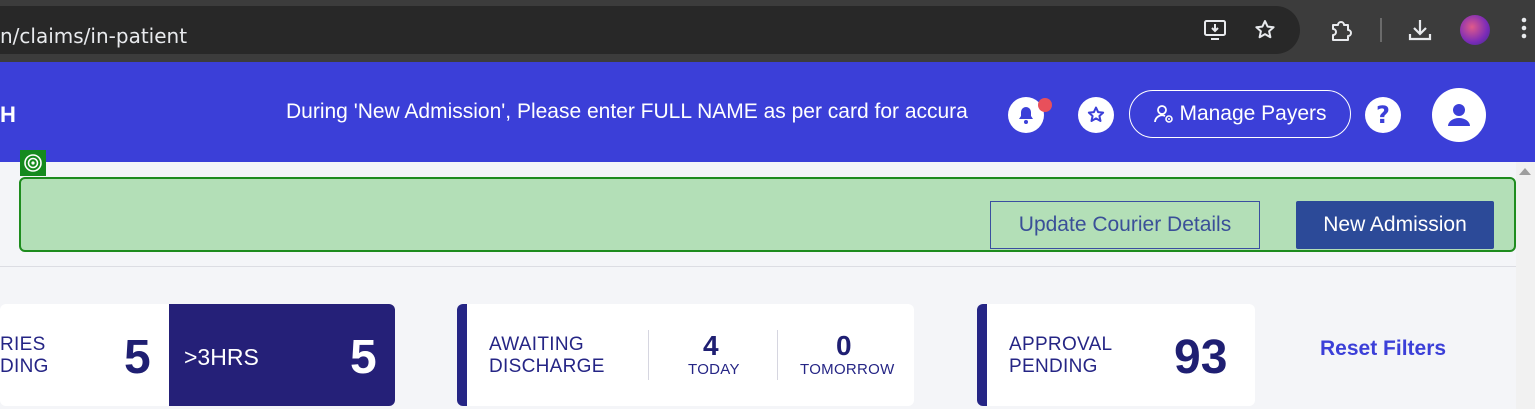  I want to click on address-bar-url: n/claims/in-patient, so click(93, 36).